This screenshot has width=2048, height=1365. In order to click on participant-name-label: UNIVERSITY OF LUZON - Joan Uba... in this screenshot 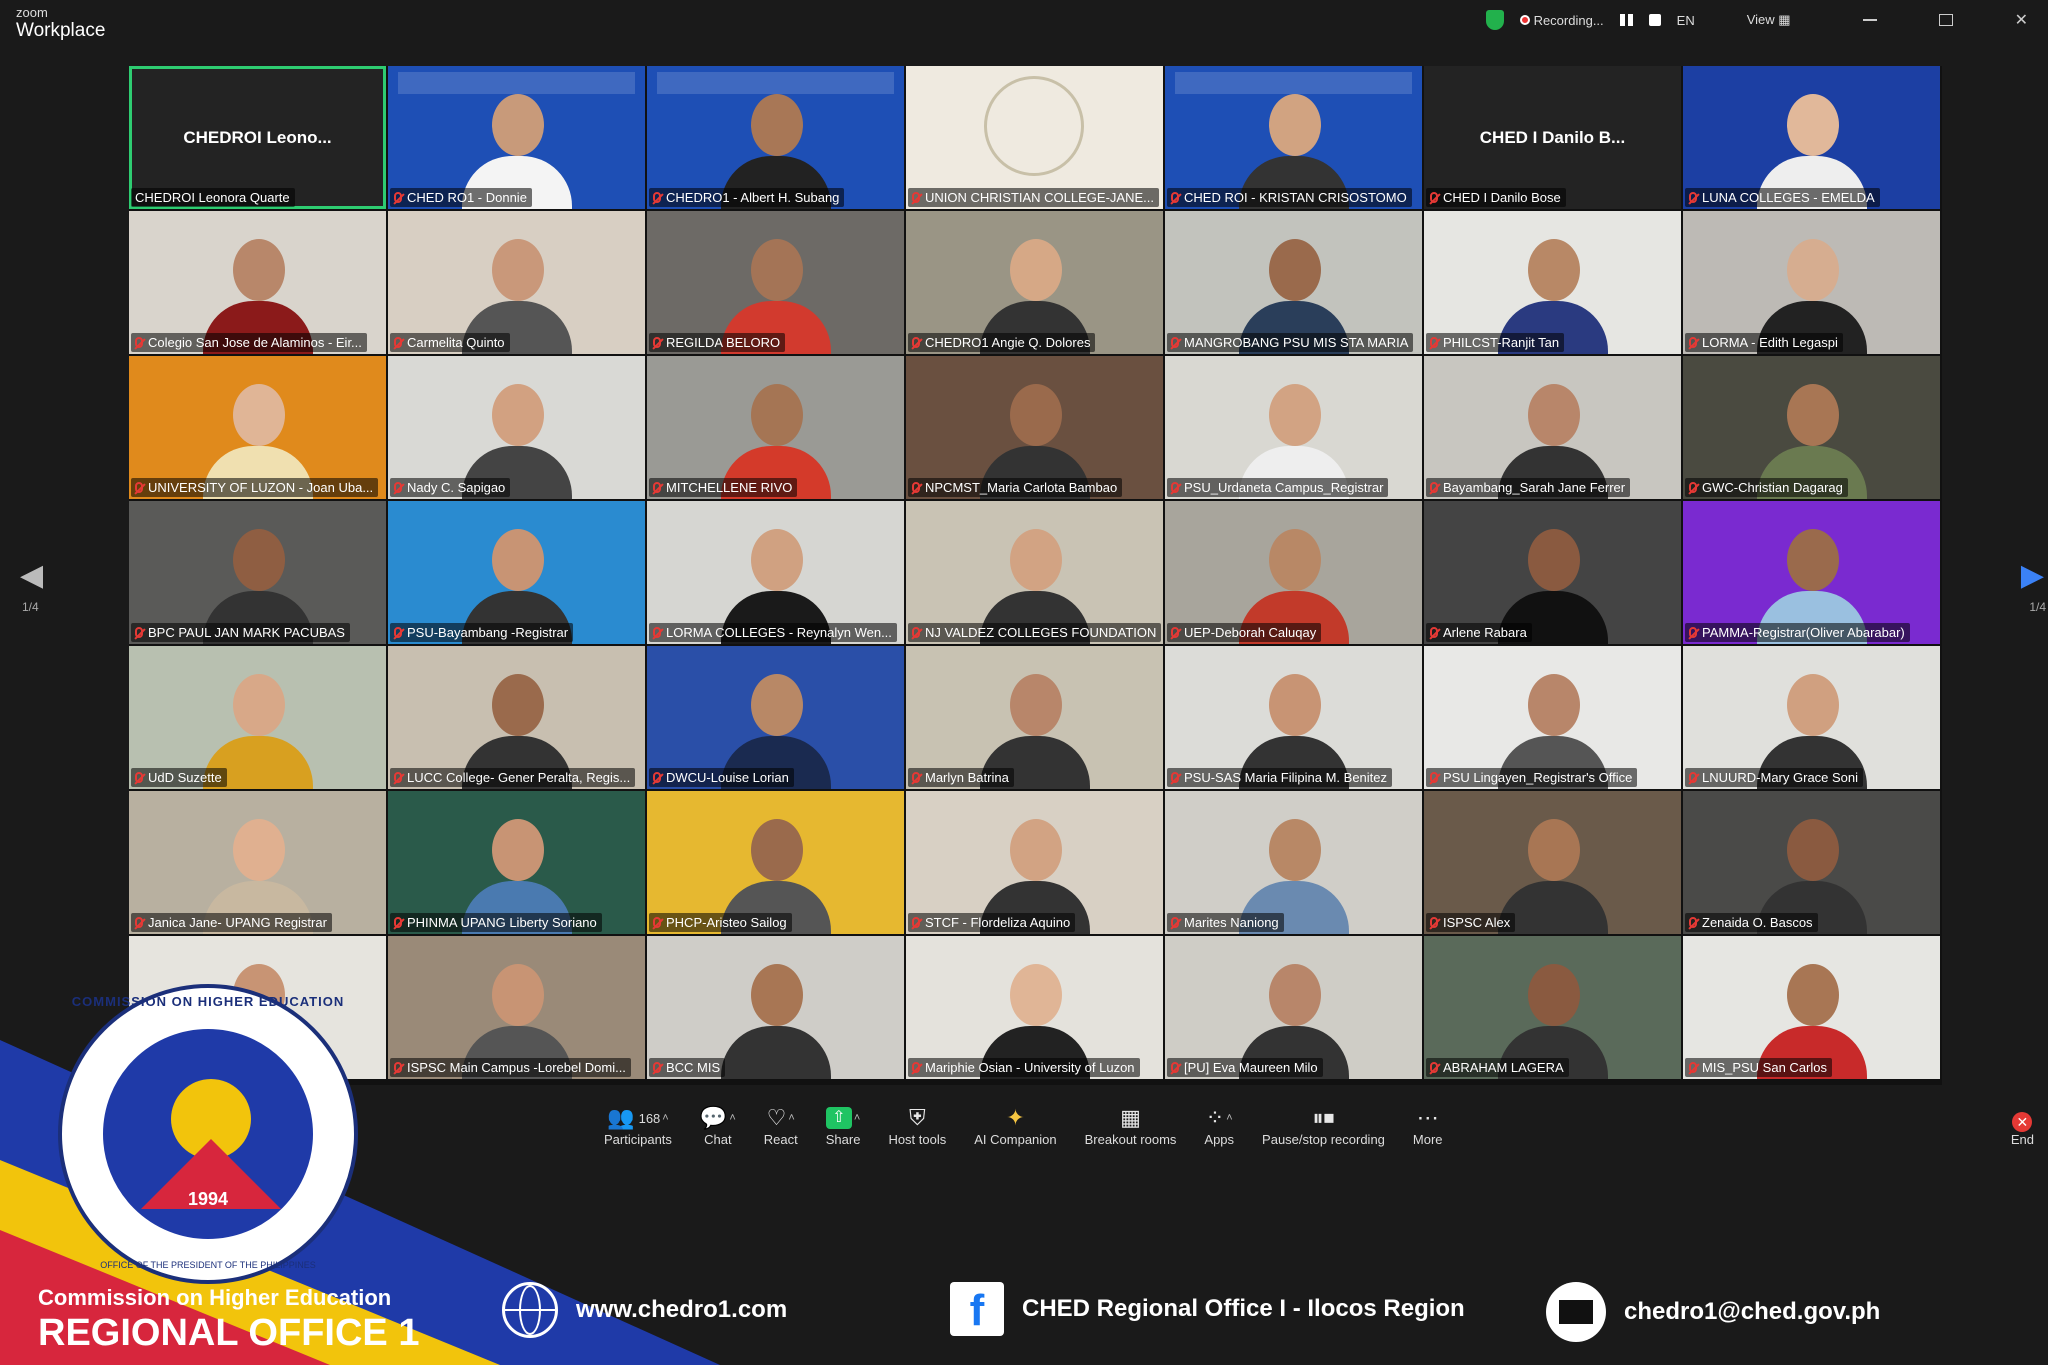, I will do `click(255, 487)`.